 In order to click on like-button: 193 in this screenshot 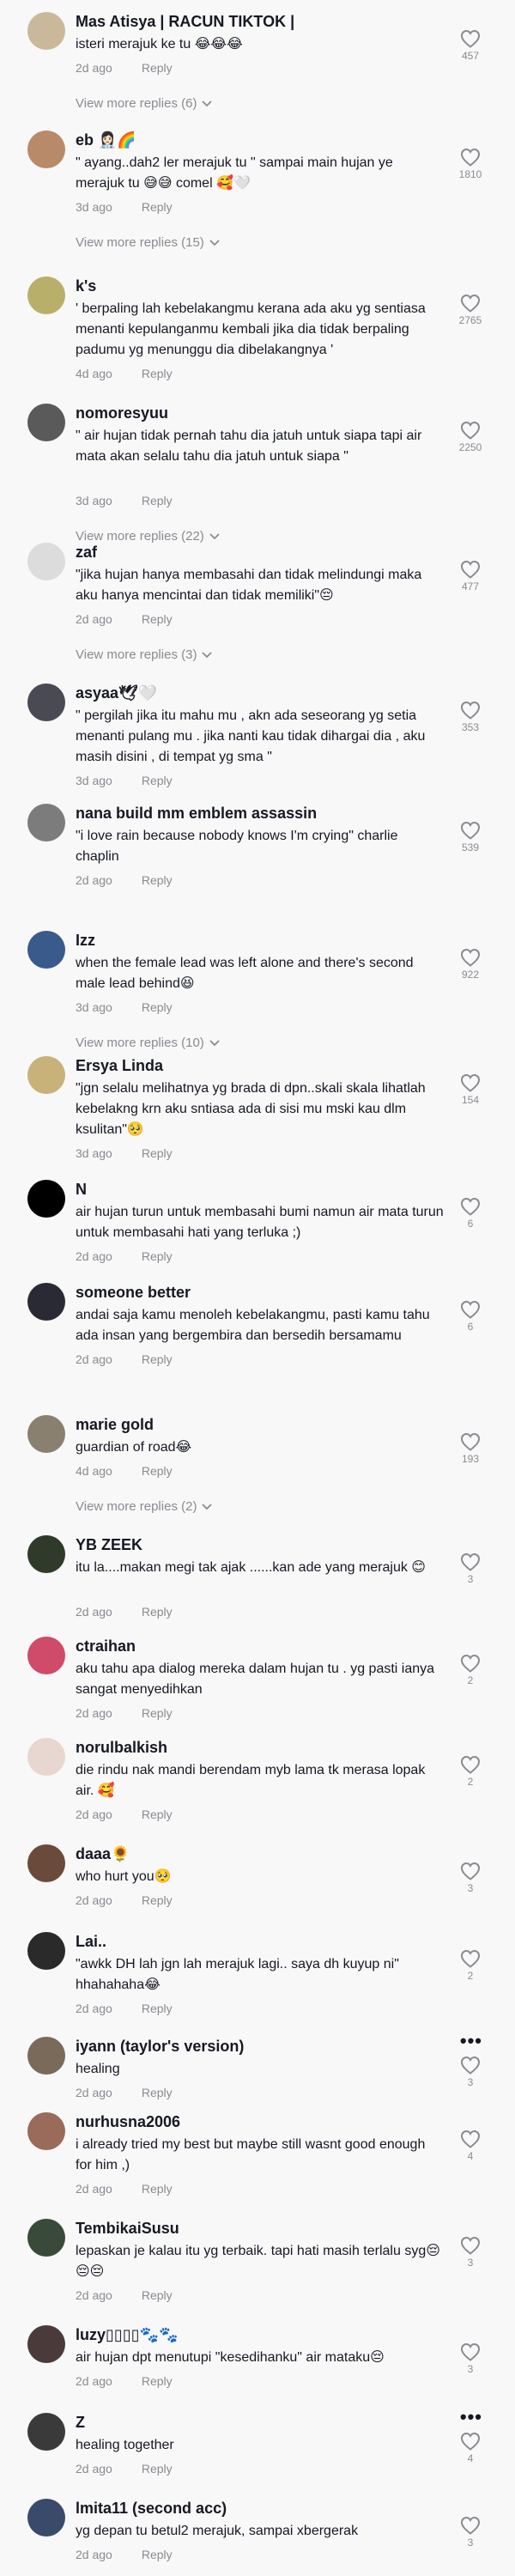, I will do `click(470, 1448)`.